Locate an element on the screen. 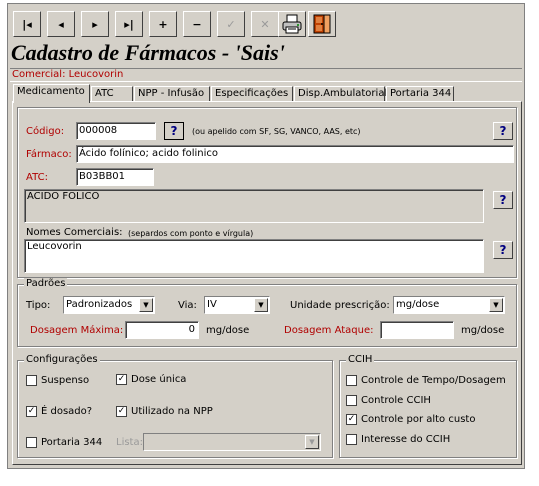 The image size is (539, 486). configuracoes-title: Configurações is located at coordinates (62, 359).